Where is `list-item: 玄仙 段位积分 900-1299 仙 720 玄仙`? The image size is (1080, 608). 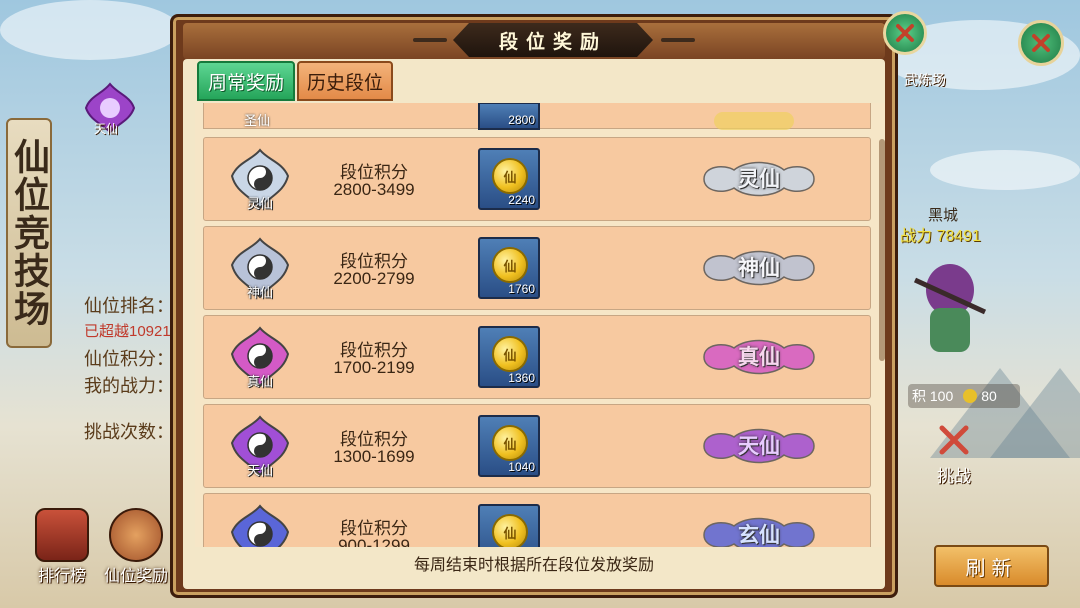 list-item: 玄仙 段位积分 900-1299 仙 720 玄仙 is located at coordinates (537, 520).